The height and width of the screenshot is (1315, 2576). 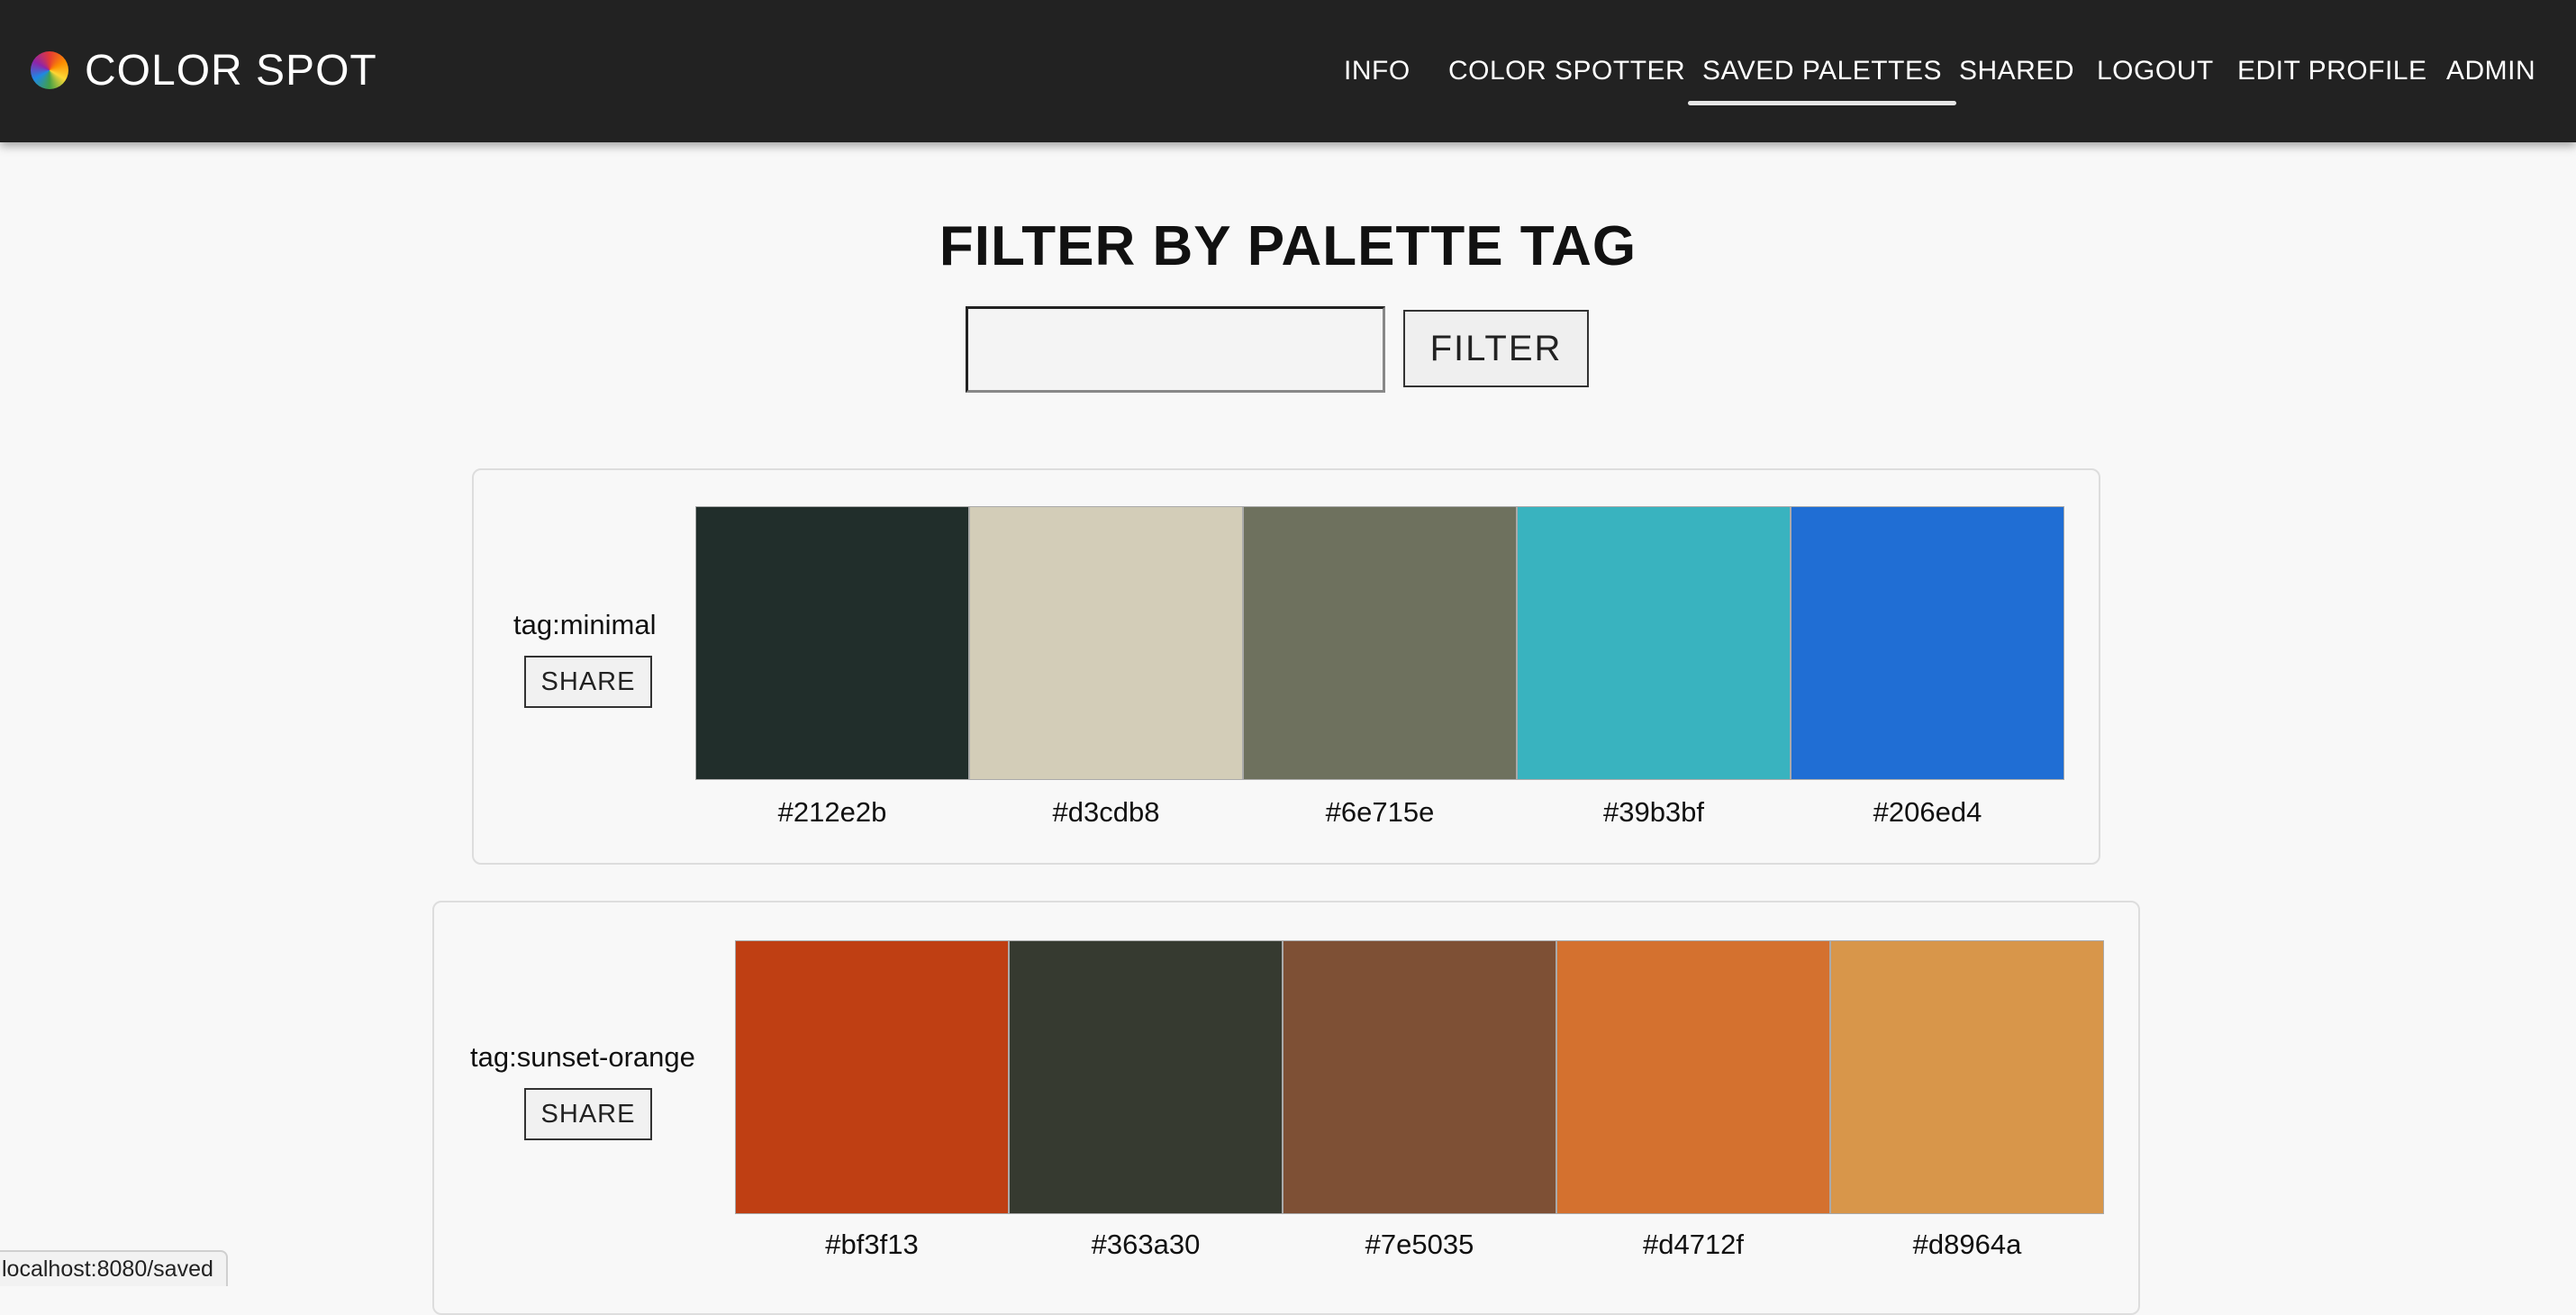 I want to click on hex-label: #d4712f, so click(x=1693, y=1244).